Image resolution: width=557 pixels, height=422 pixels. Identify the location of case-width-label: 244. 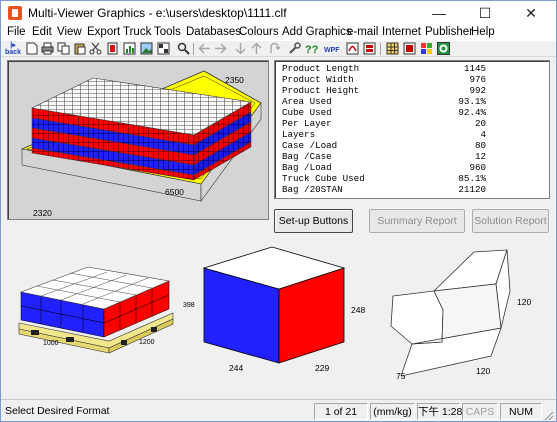
(236, 368).